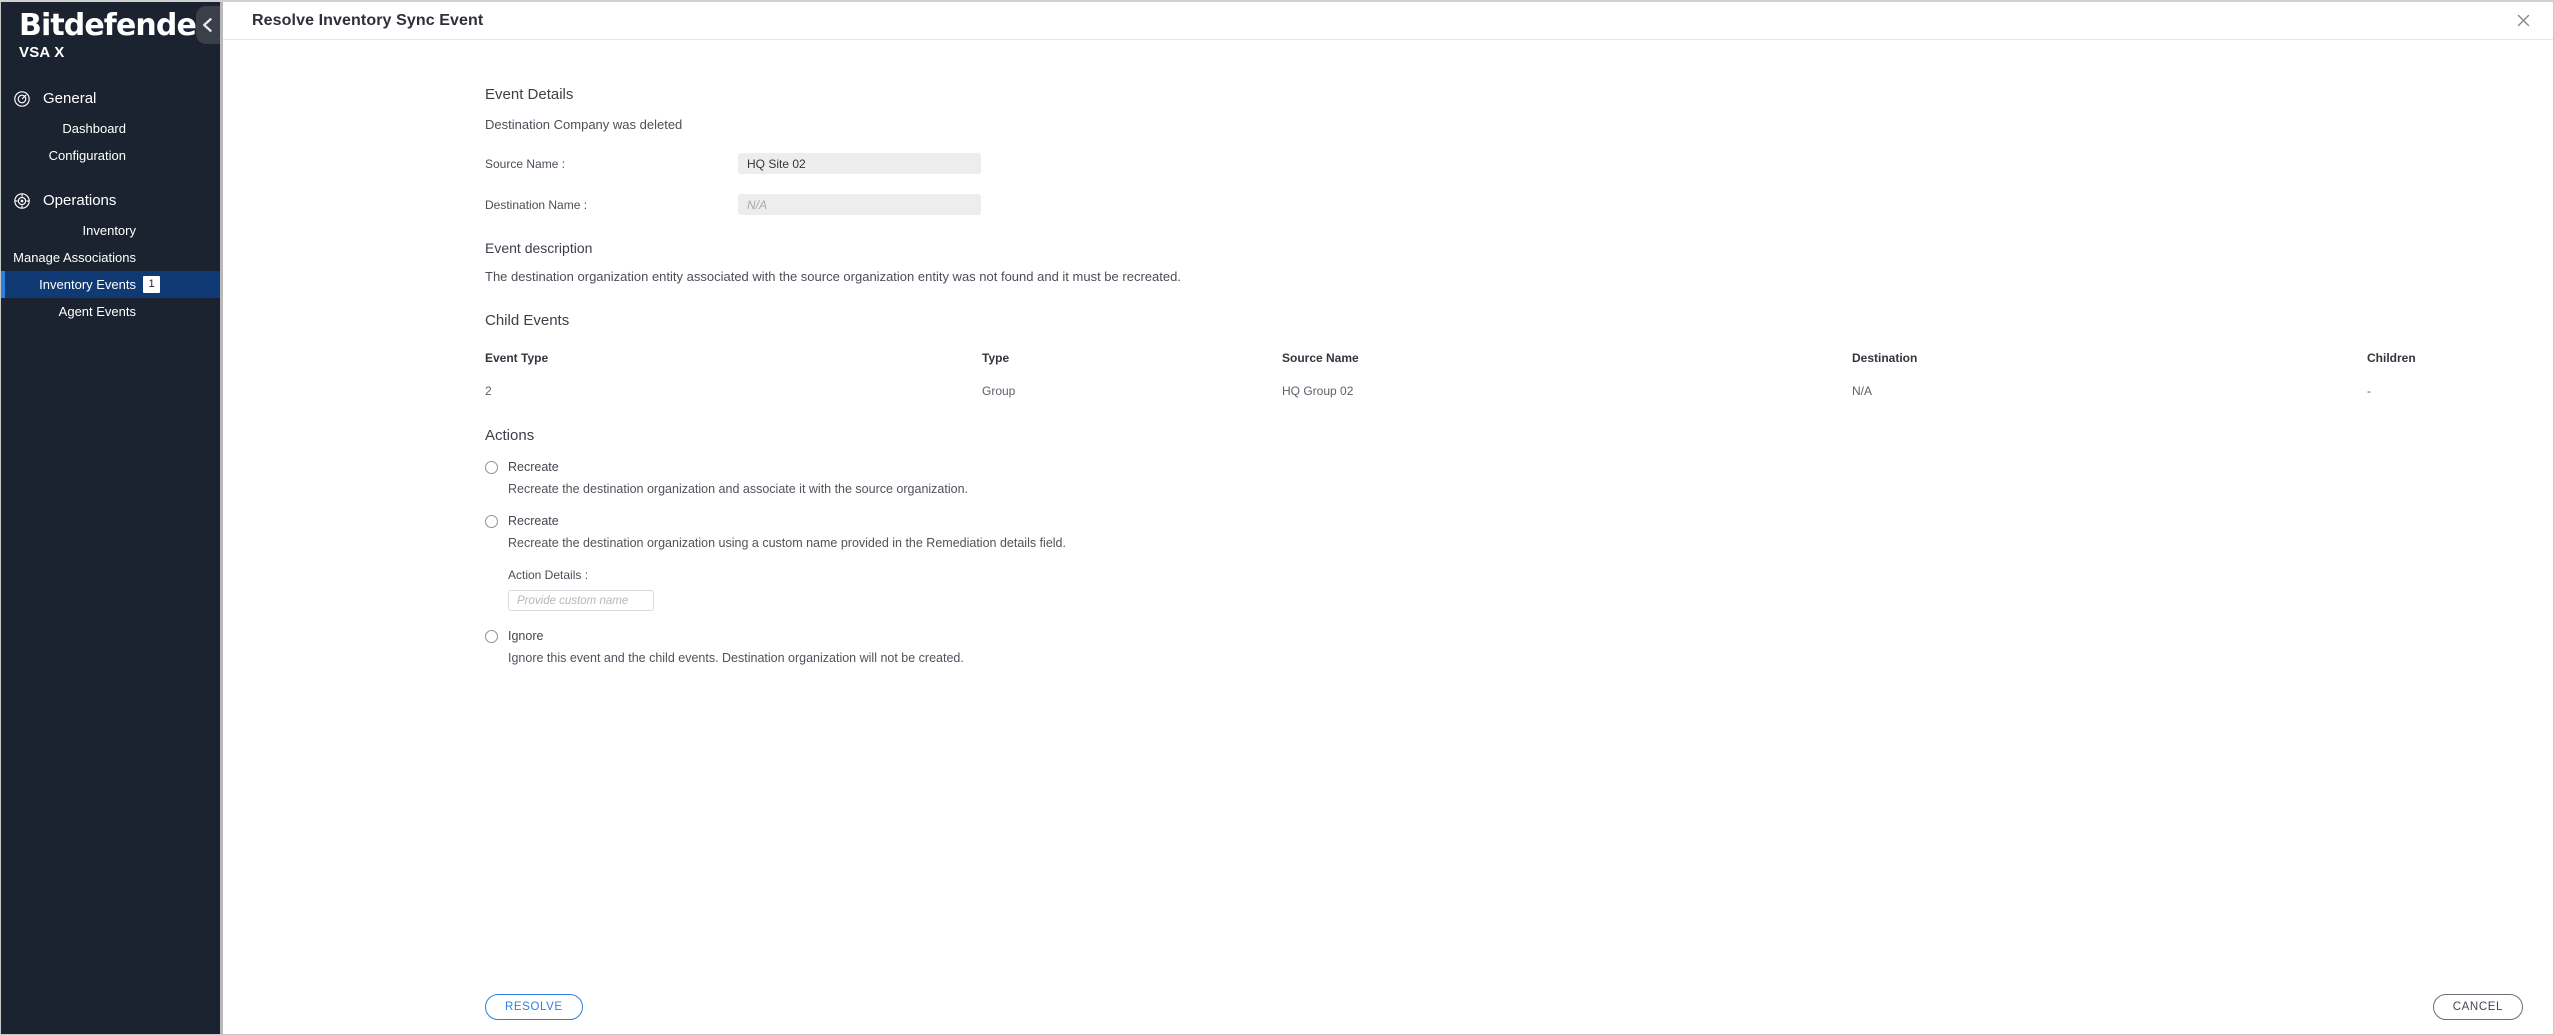 The image size is (2554, 1035). Describe the element at coordinates (491, 636) in the screenshot. I see `radio-ignore` at that location.